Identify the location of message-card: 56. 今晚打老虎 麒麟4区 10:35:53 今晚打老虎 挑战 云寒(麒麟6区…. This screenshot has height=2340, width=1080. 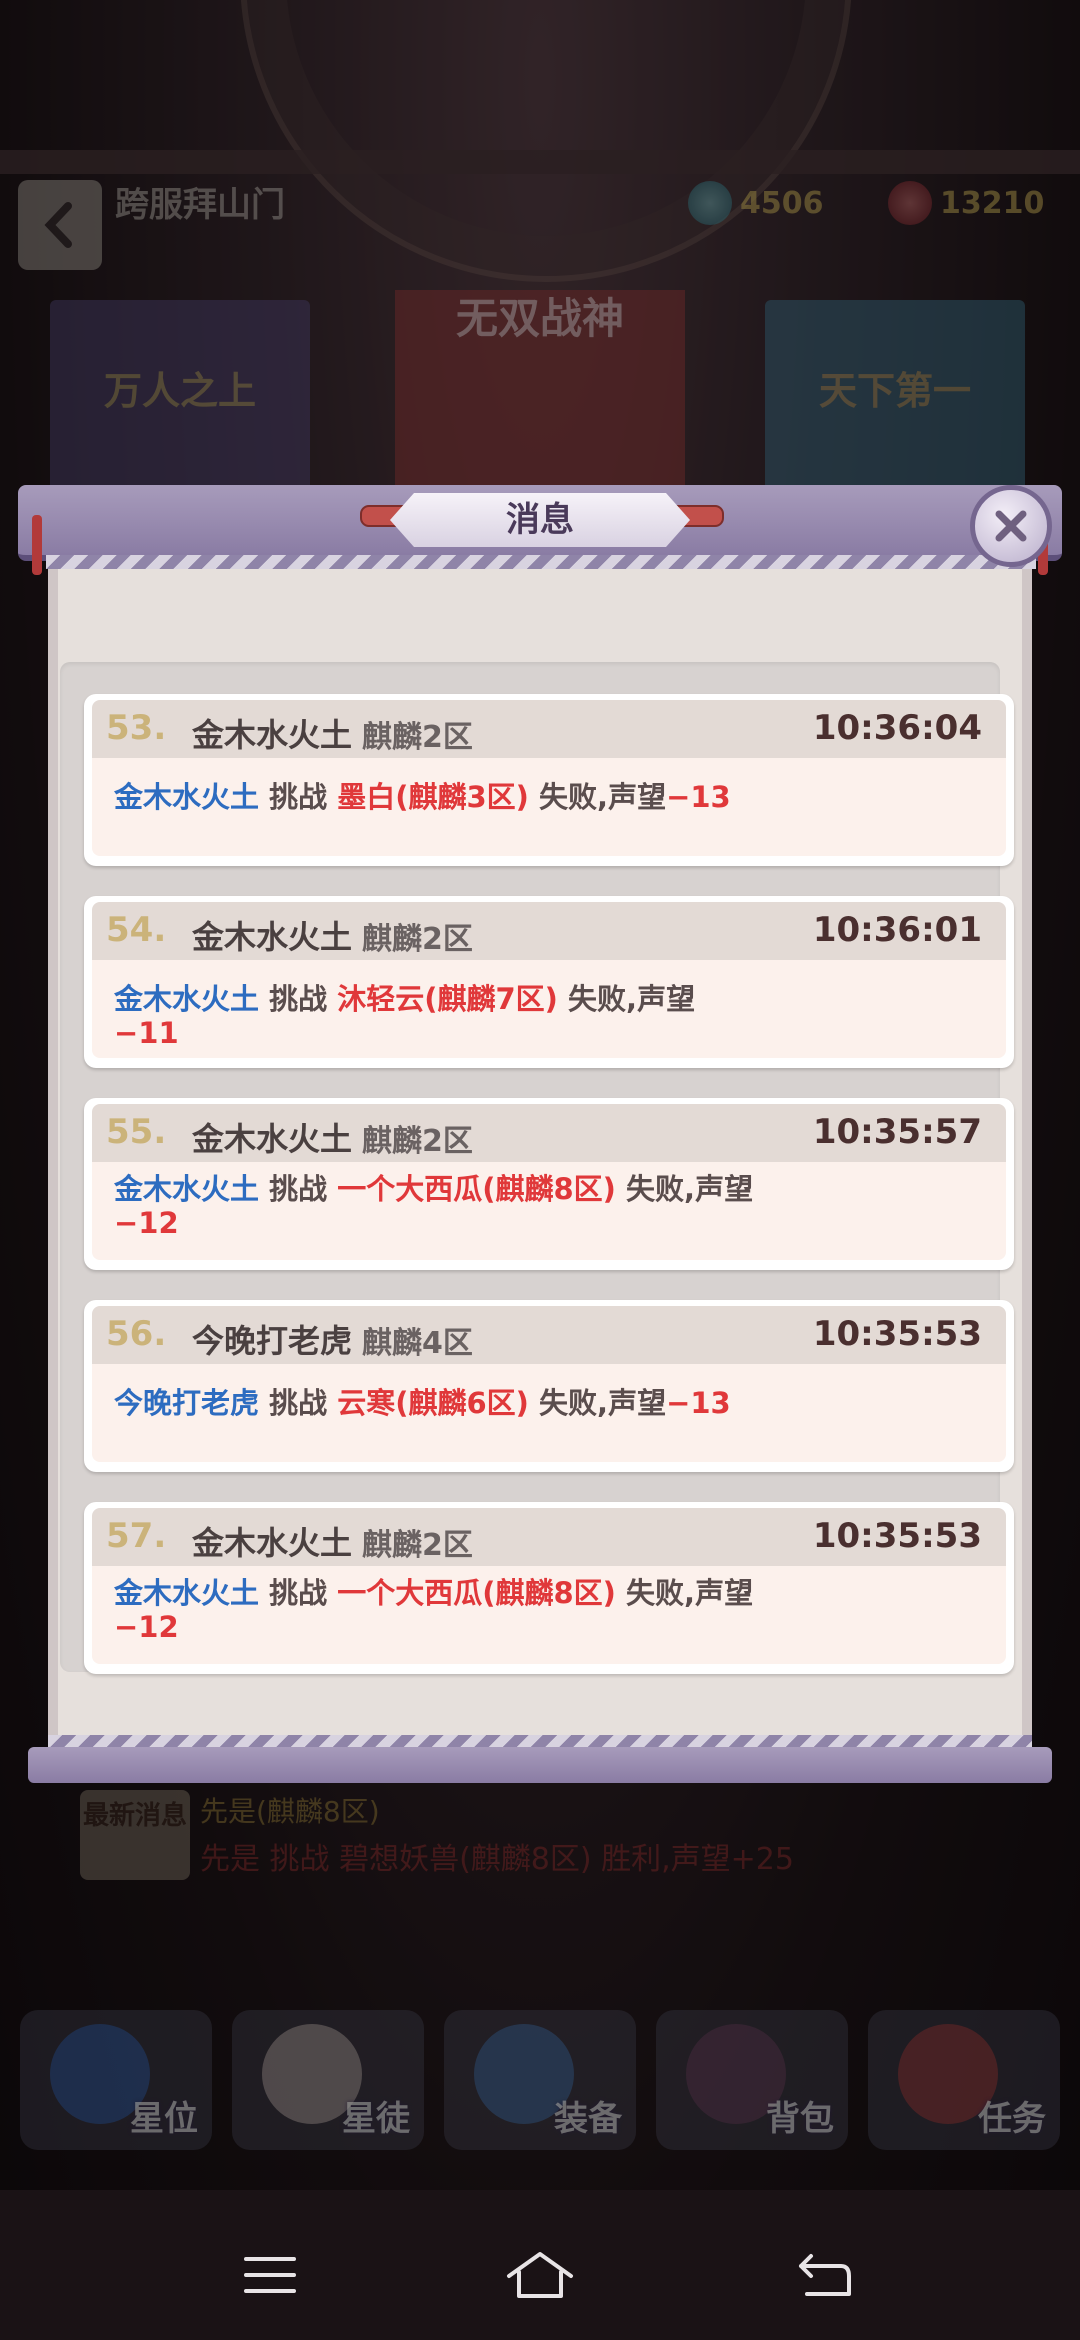
(549, 1386).